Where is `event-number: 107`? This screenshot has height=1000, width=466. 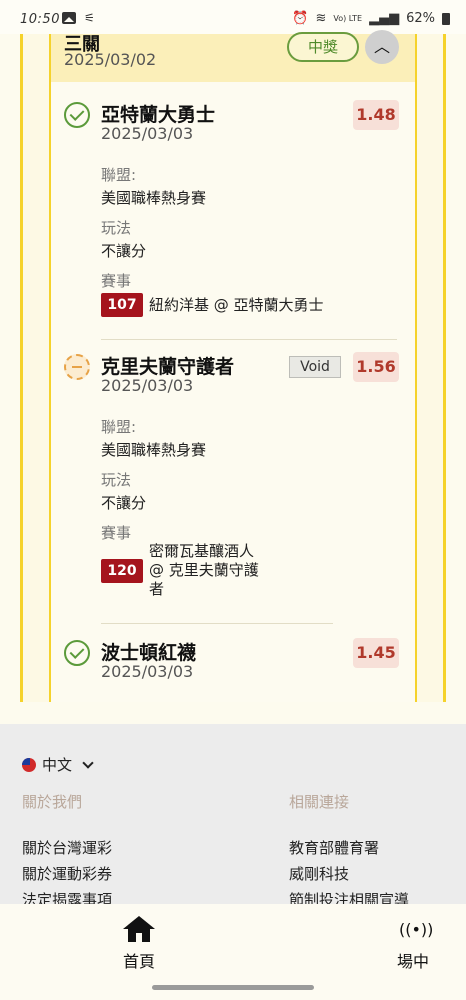
event-number: 107 is located at coordinates (122, 305).